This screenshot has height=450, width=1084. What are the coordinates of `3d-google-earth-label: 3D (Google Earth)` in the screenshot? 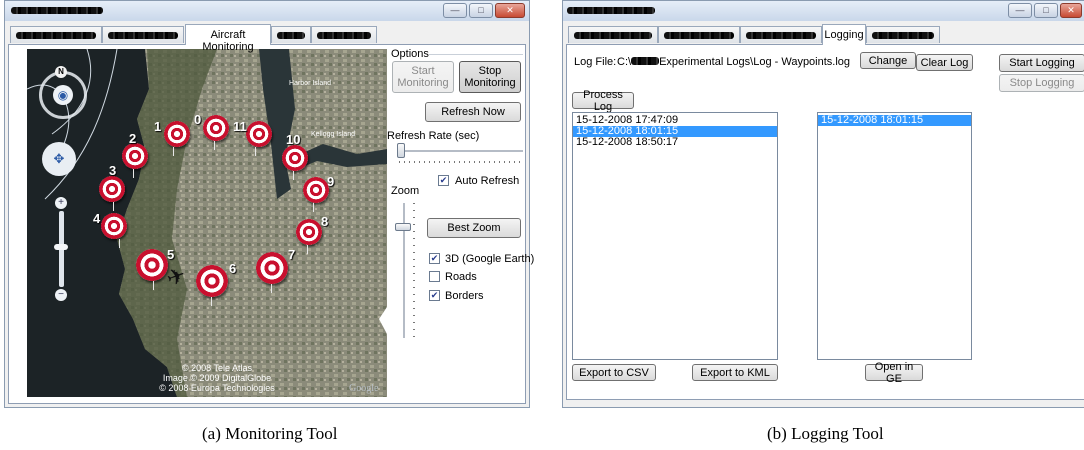 It's located at (490, 259).